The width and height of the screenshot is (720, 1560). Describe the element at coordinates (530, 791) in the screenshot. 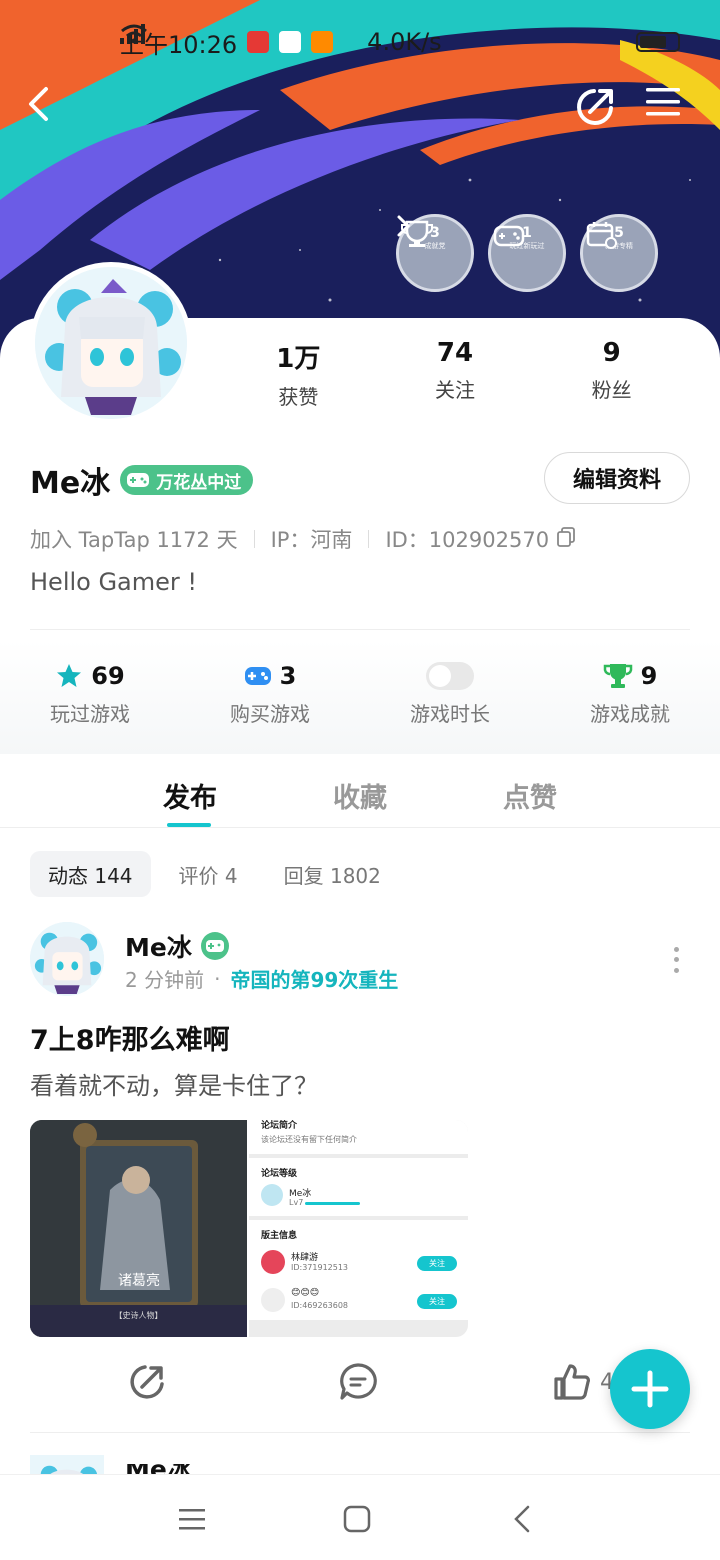

I see `tab-likes: 点赞` at that location.